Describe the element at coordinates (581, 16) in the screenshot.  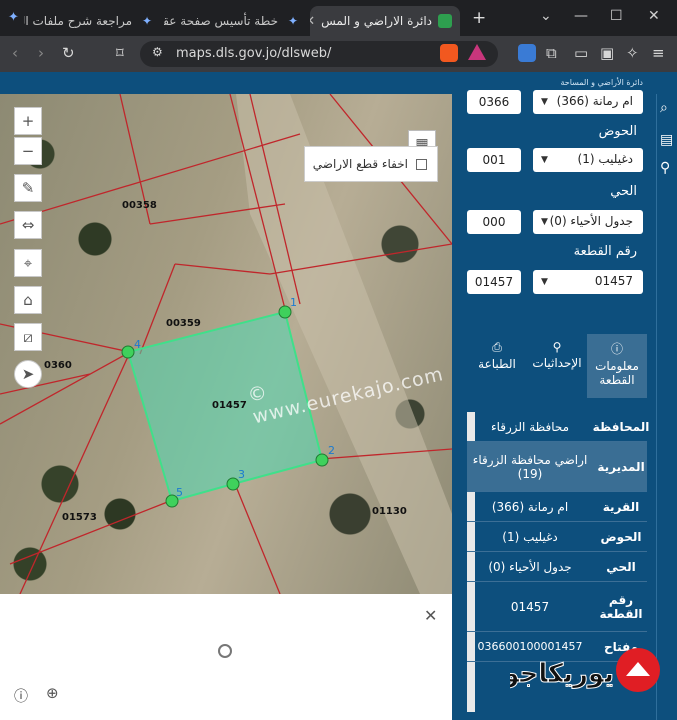
I see `minimize-icon: —` at that location.